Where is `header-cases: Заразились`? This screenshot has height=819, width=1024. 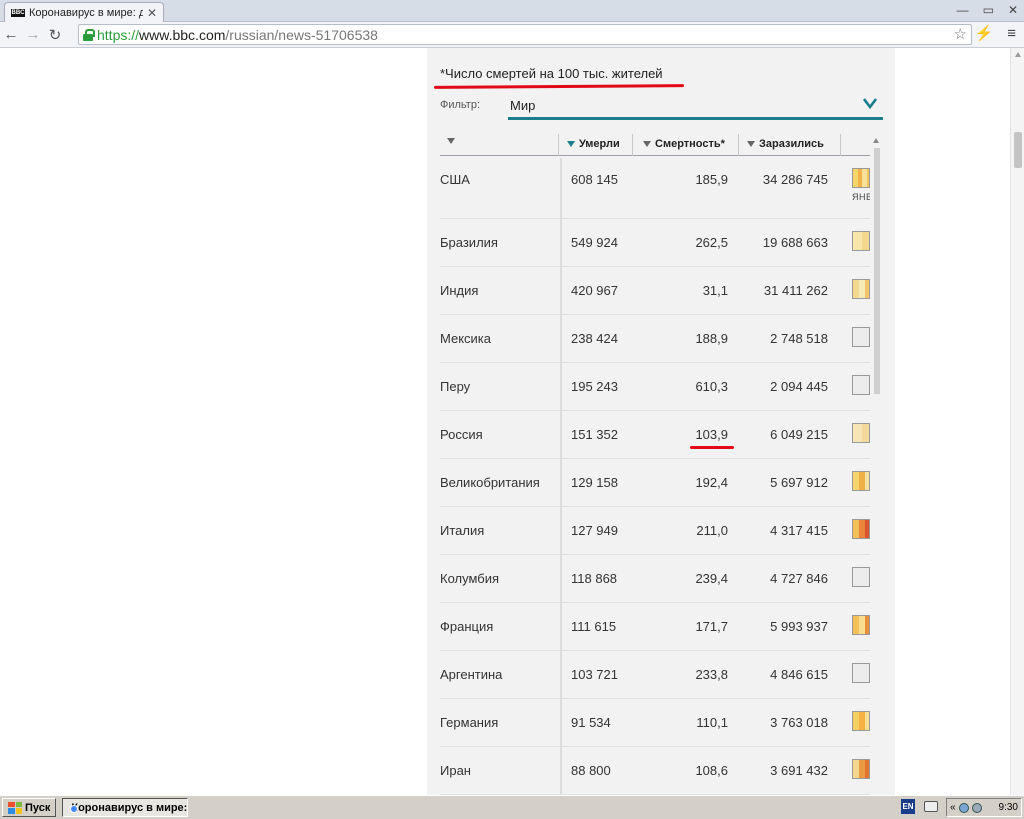 header-cases: Заразились is located at coordinates (785, 144).